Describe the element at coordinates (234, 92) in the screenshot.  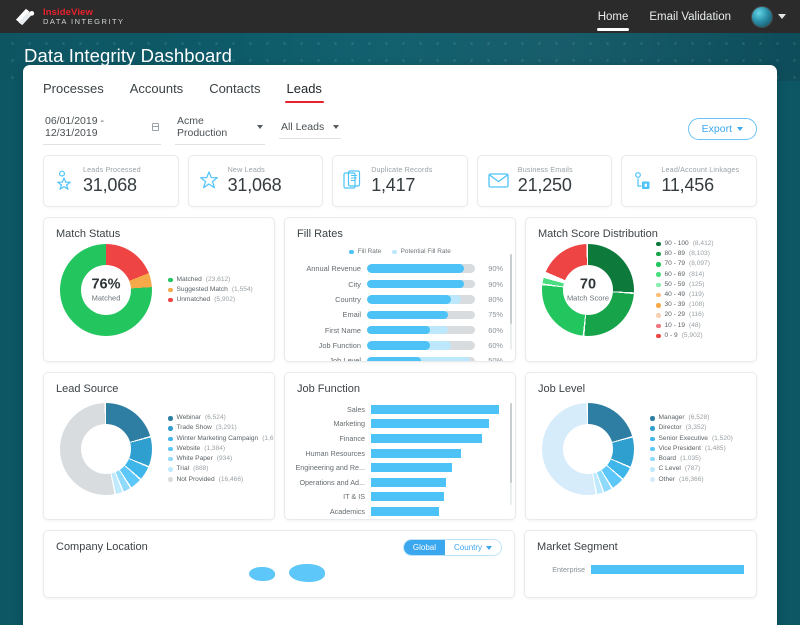
I see `tab-contacts: Contacts` at that location.